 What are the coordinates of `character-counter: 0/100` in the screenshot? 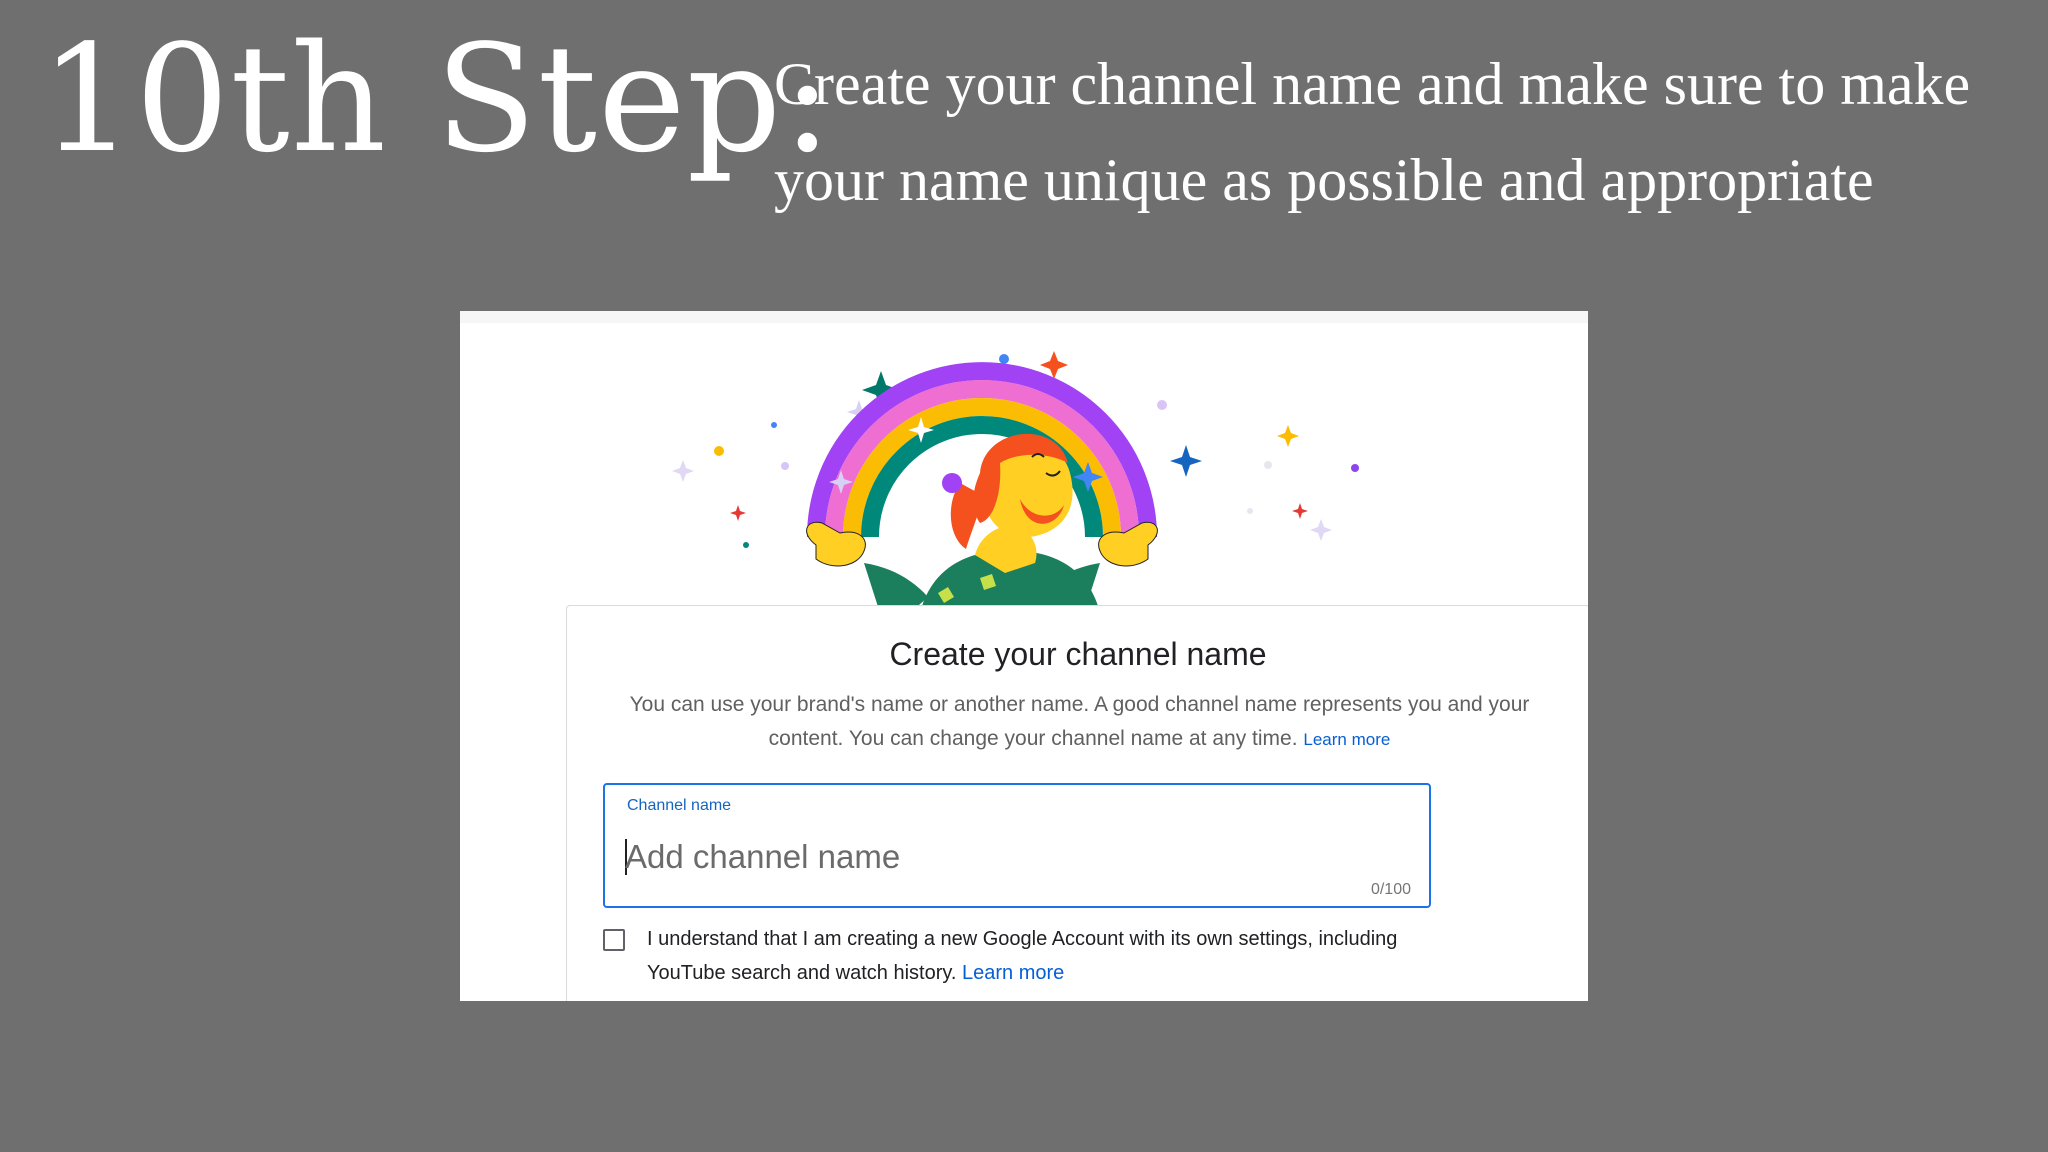 It's located at (1390, 889).